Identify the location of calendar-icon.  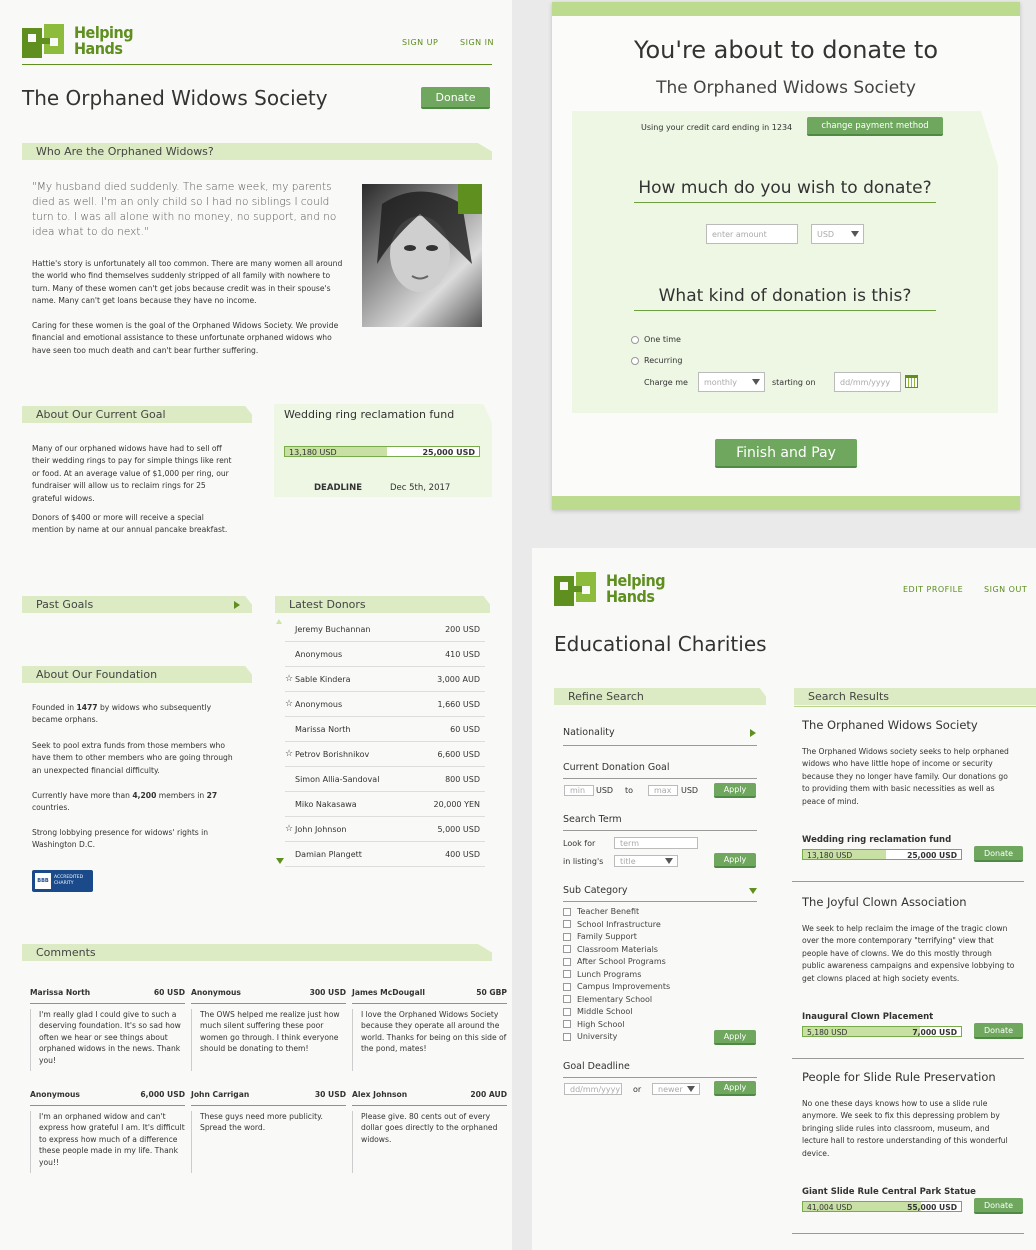
(911, 381).